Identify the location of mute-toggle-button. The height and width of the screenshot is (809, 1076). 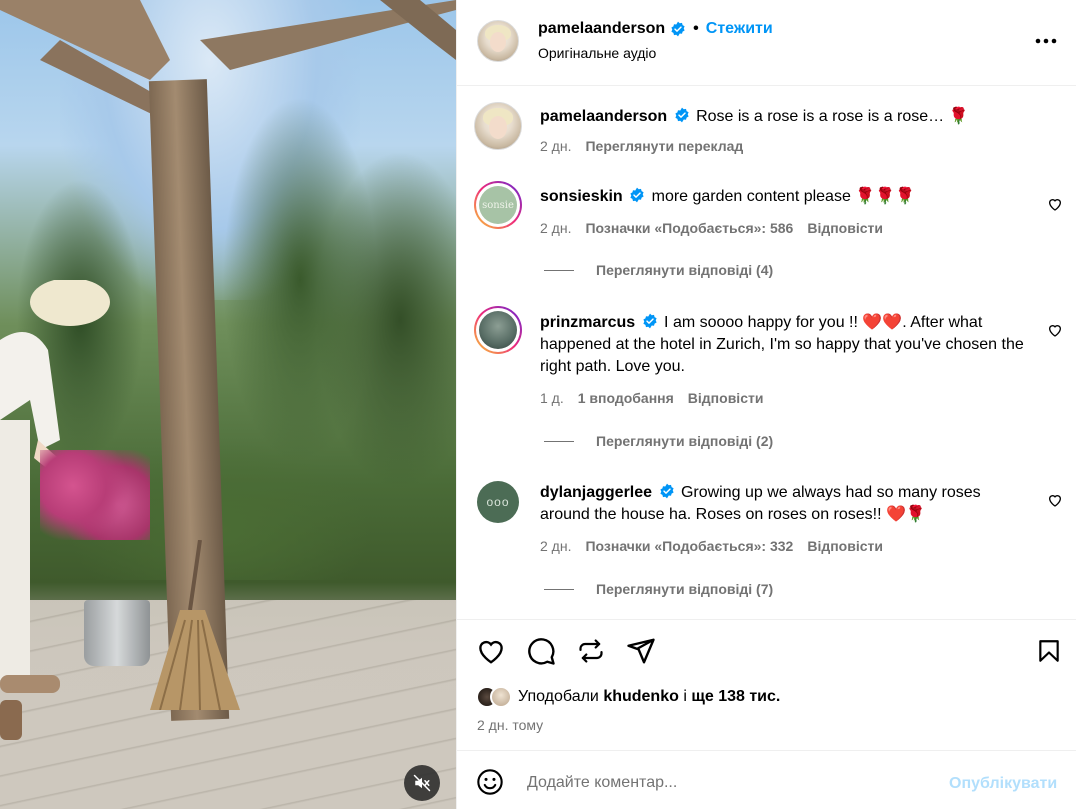
(422, 783).